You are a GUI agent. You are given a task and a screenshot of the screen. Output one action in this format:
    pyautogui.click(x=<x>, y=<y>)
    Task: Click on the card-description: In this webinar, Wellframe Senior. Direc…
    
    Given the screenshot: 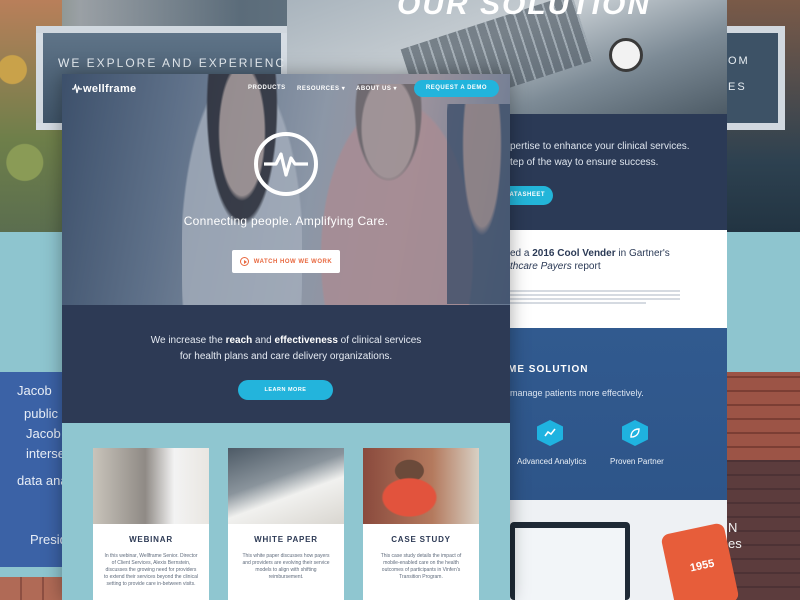 What is the action you would take?
    pyautogui.click(x=151, y=570)
    